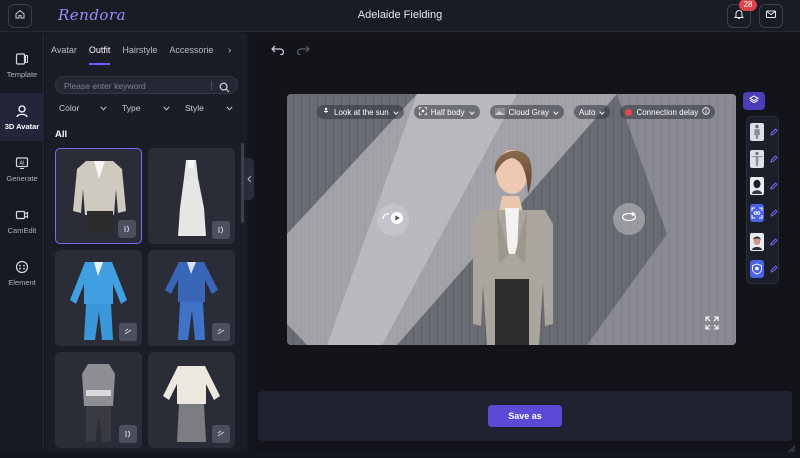 This screenshot has height=458, width=800. I want to click on tab-outfit: Outfit, so click(99, 55).